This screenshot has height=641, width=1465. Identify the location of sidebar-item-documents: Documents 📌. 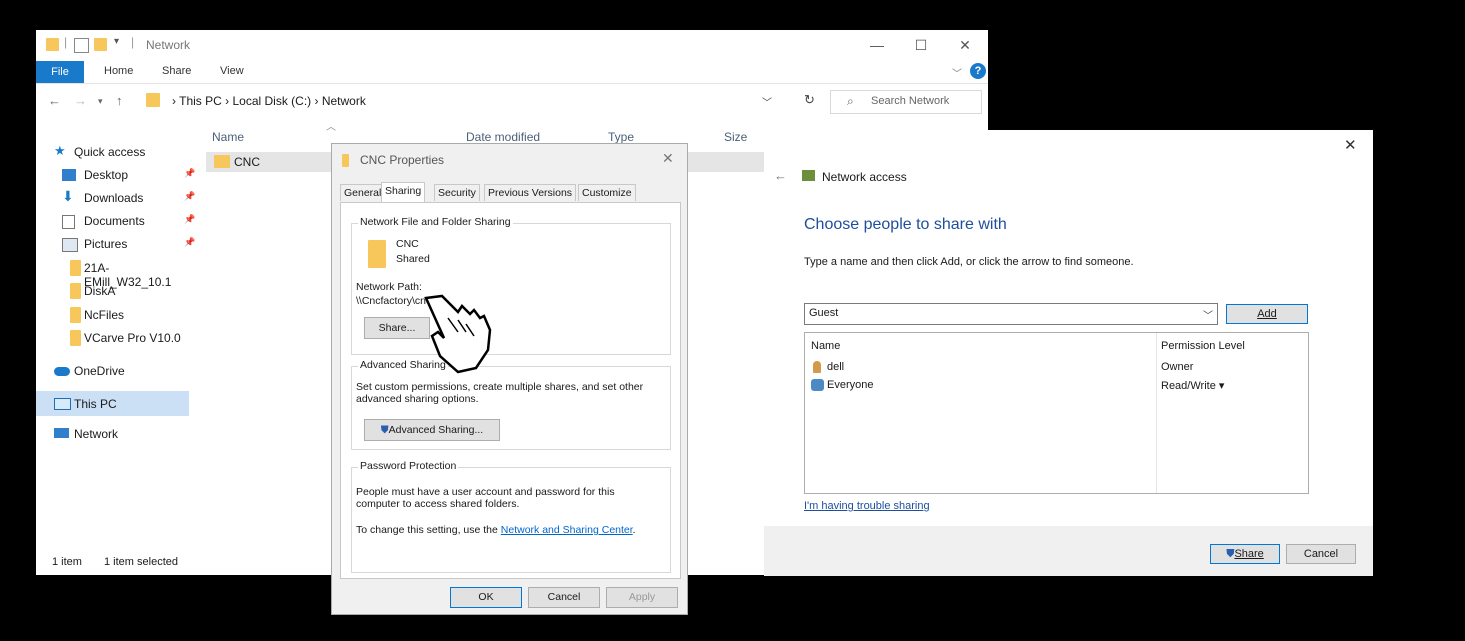
(119, 221).